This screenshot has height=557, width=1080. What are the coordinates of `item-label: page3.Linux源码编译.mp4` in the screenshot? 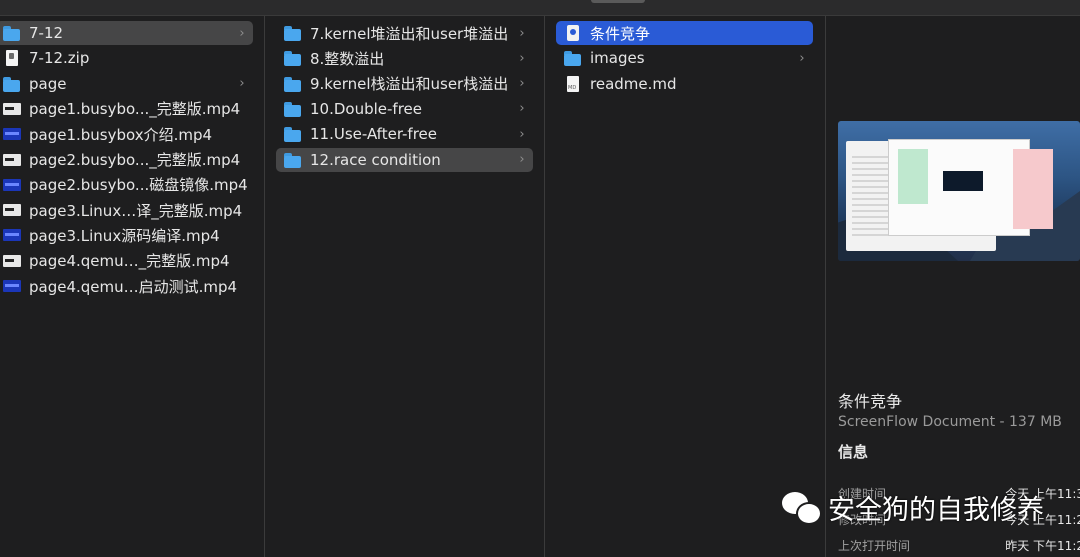 It's located at (124, 235).